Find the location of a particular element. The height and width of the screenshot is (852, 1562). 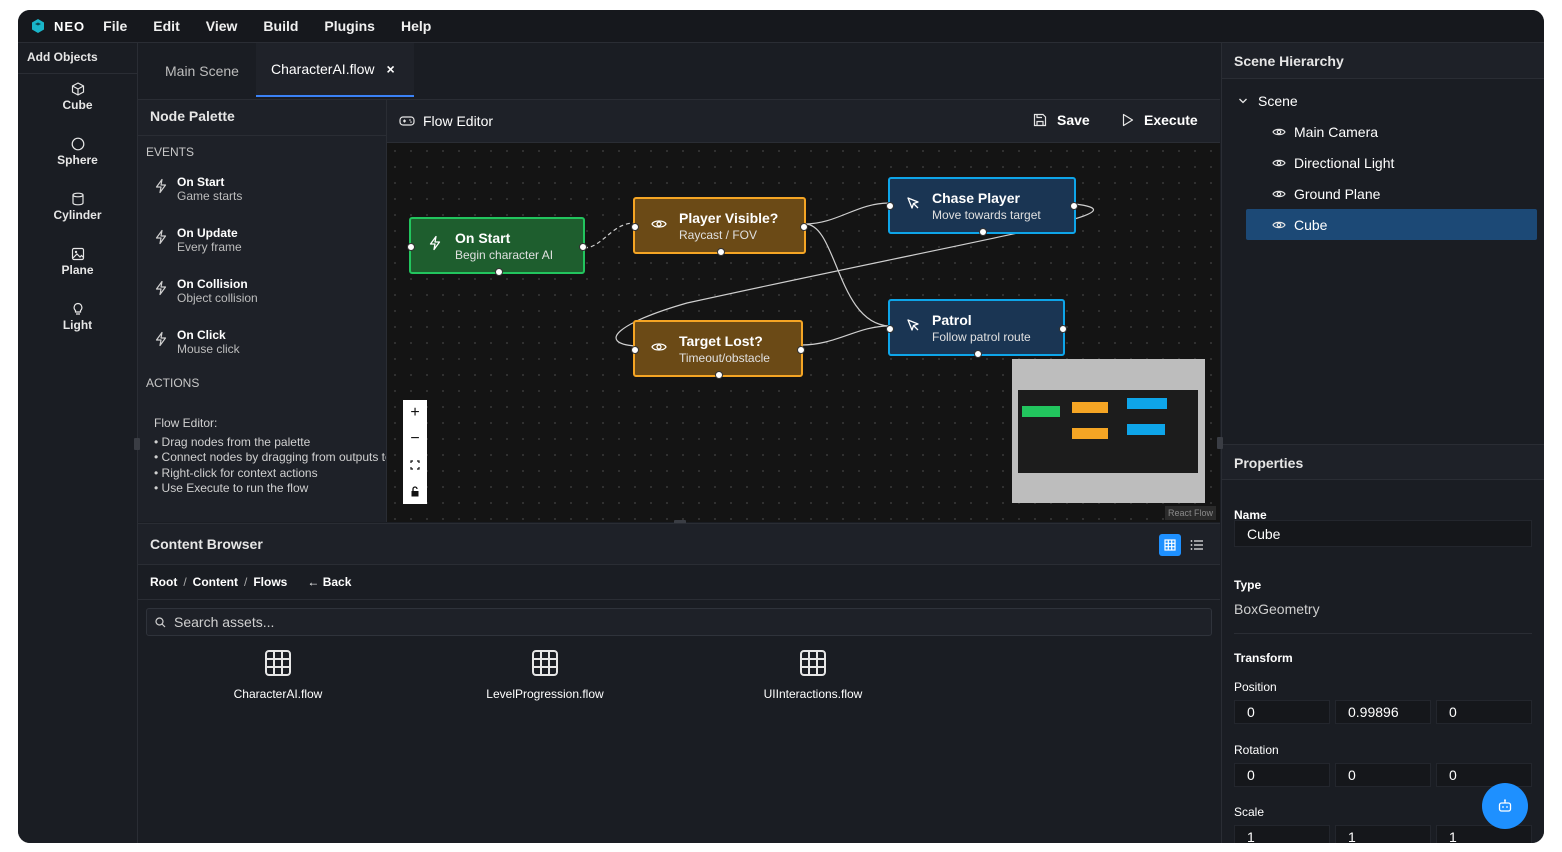

help-title: Flow Editor: is located at coordinates (186, 423).